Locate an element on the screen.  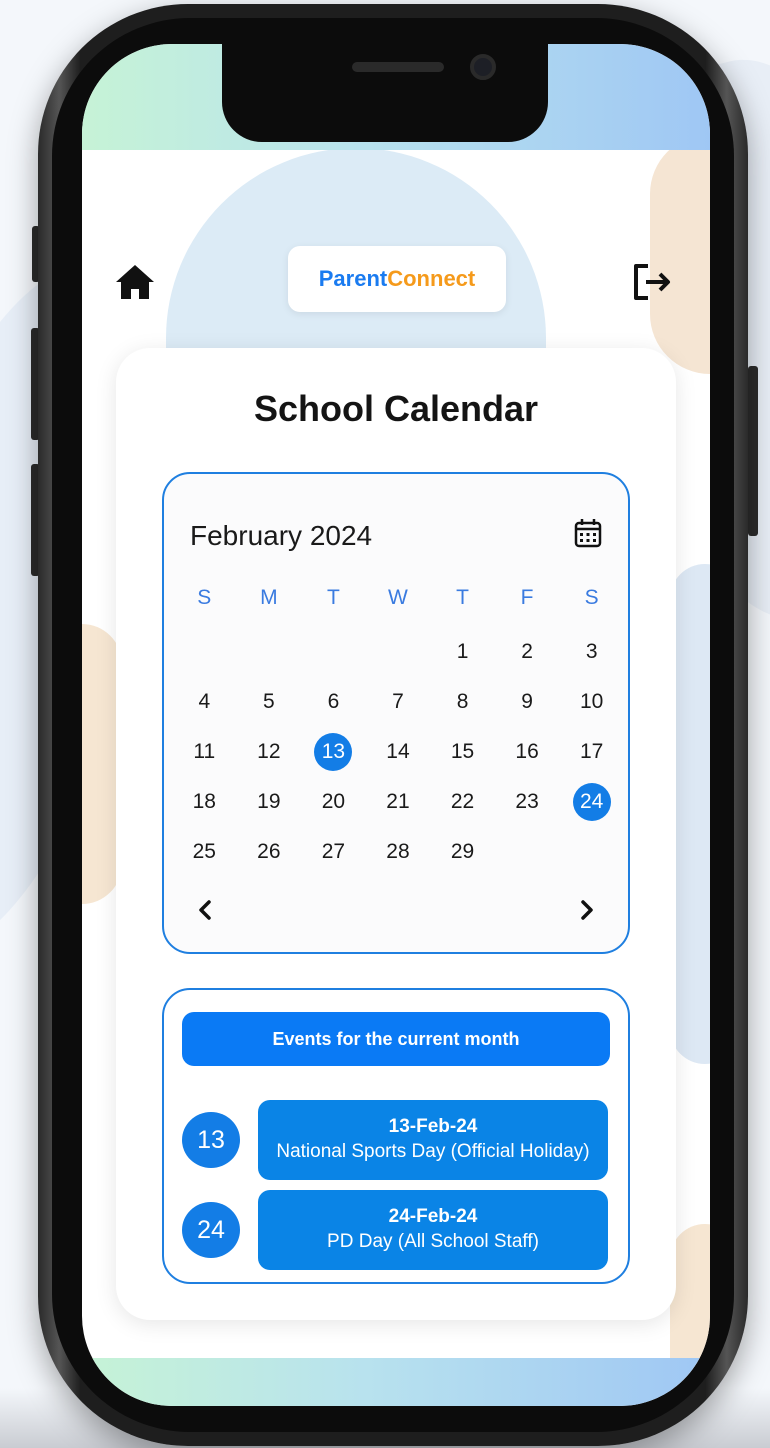
calendar-day-number: 20 is located at coordinates (333, 801).